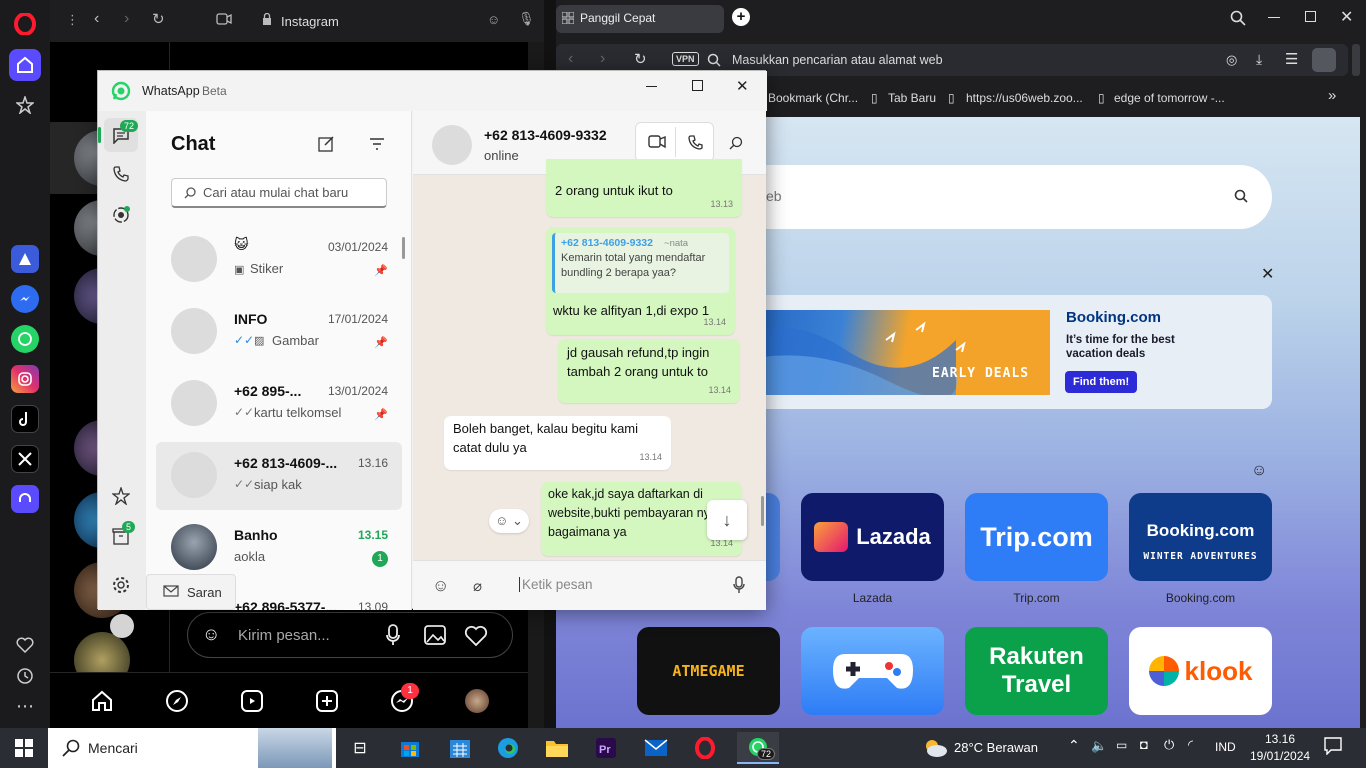 The width and height of the screenshot is (1366, 768). What do you see at coordinates (774, 196) in the screenshot?
I see `search-input: eb` at bounding box center [774, 196].